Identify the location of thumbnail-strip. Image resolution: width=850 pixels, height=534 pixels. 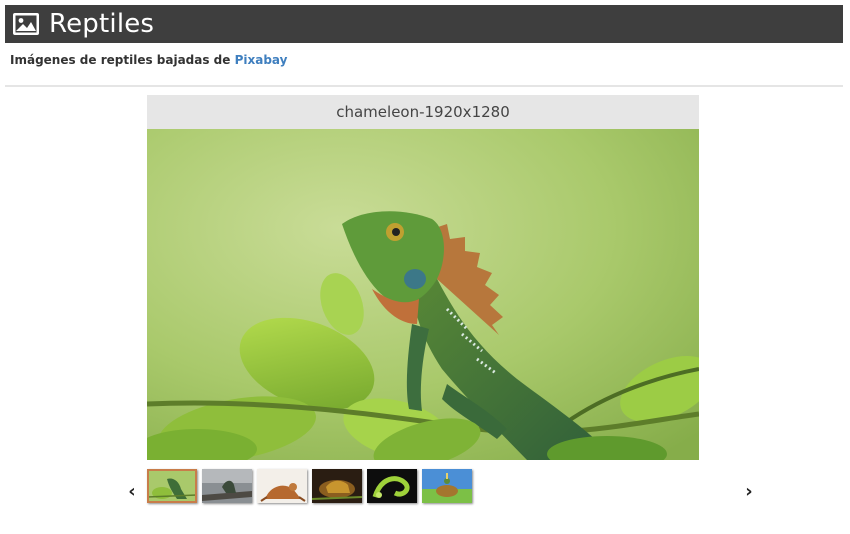
(309, 486).